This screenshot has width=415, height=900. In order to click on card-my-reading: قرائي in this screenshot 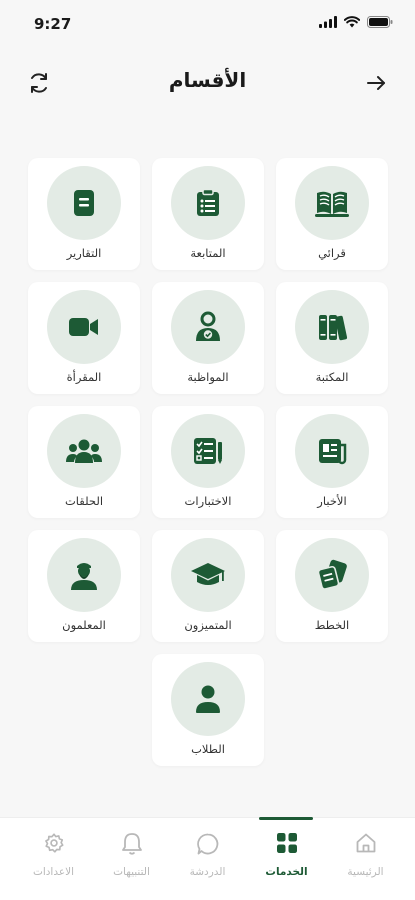, I will do `click(332, 214)`.